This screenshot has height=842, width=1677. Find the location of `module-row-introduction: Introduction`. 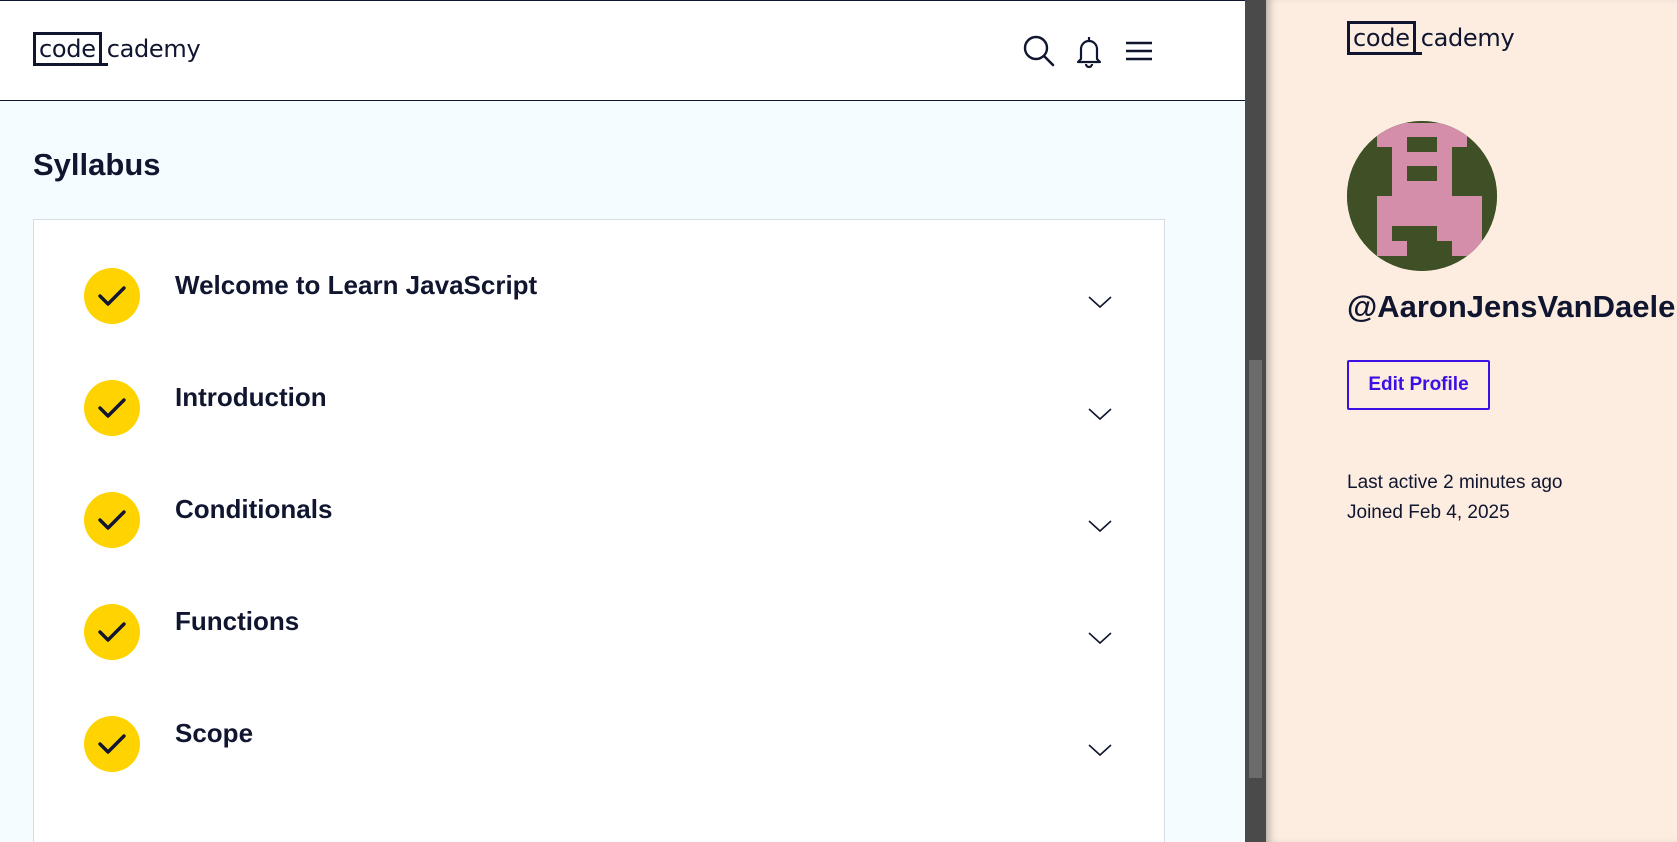

module-row-introduction: Introduction is located at coordinates (599, 430).